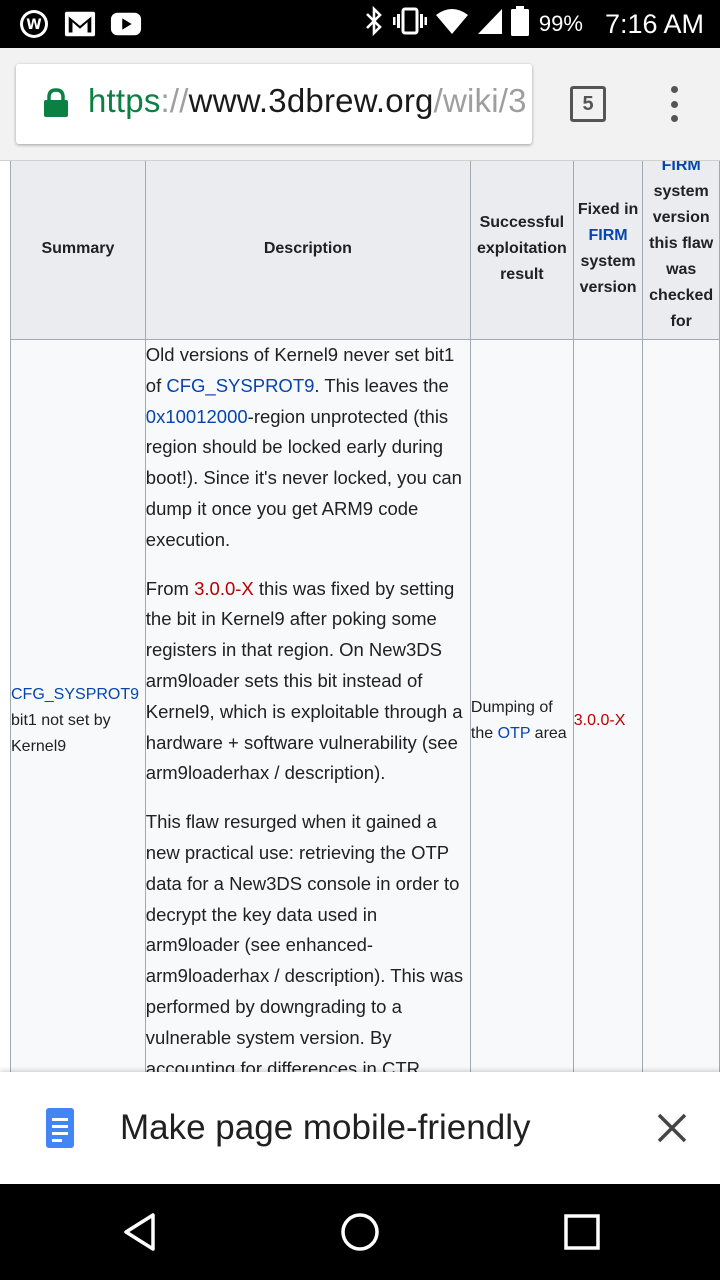 Image resolution: width=720 pixels, height=1280 pixels. What do you see at coordinates (582, 1232) in the screenshot?
I see `recents-icon` at bounding box center [582, 1232].